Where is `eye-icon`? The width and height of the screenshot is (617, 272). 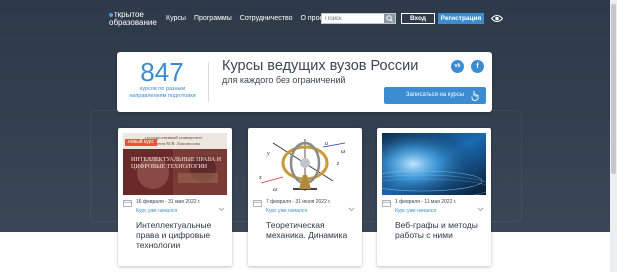
eye-icon is located at coordinates (497, 18).